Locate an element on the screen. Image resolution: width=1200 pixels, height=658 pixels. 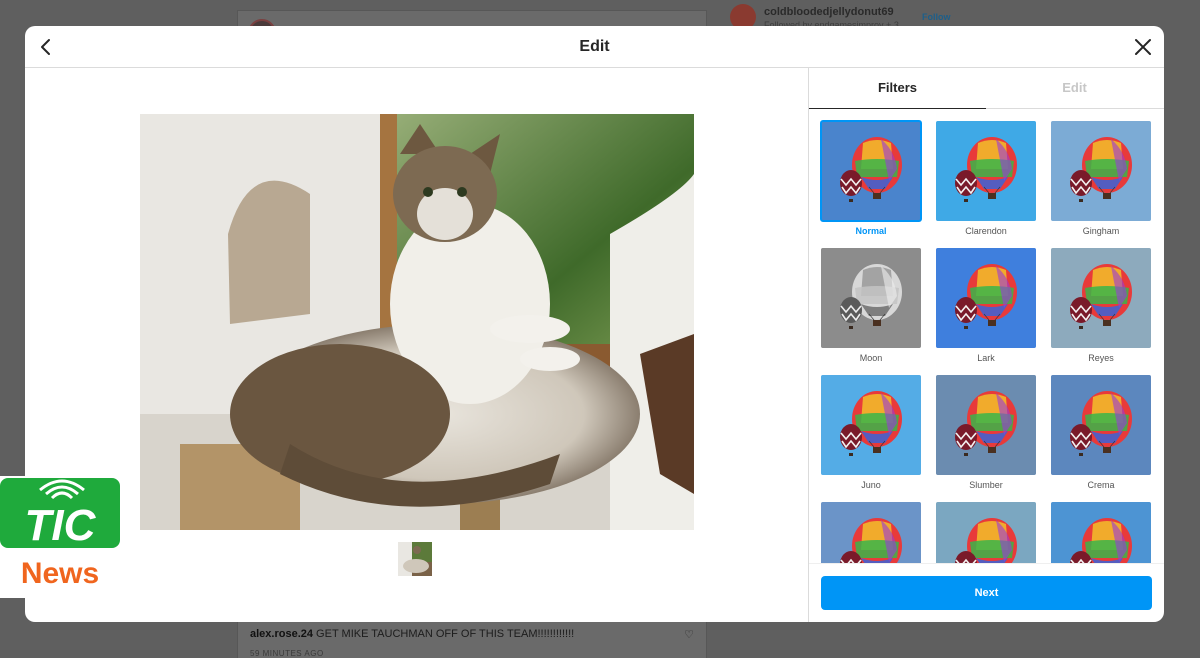
filter-label: Crema is located at coordinates (1101, 485).